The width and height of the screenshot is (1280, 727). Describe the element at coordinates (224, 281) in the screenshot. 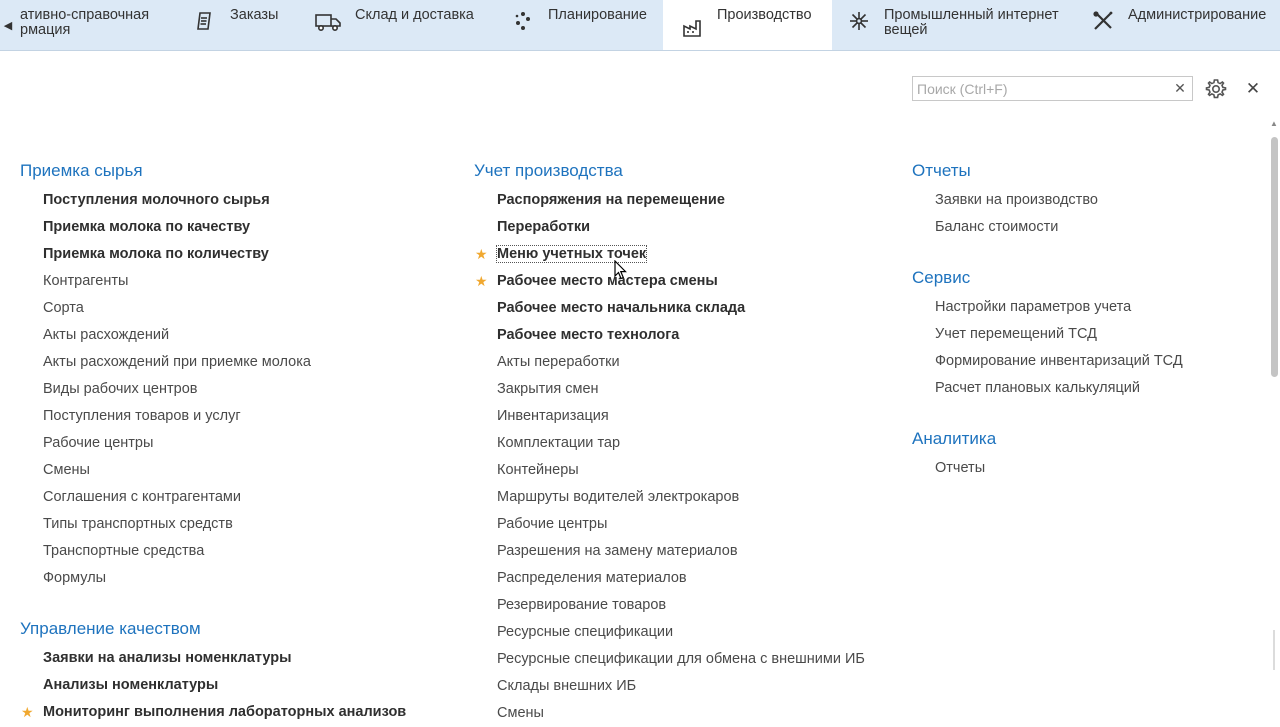

I see `menu-command-link: Контрагенты` at that location.